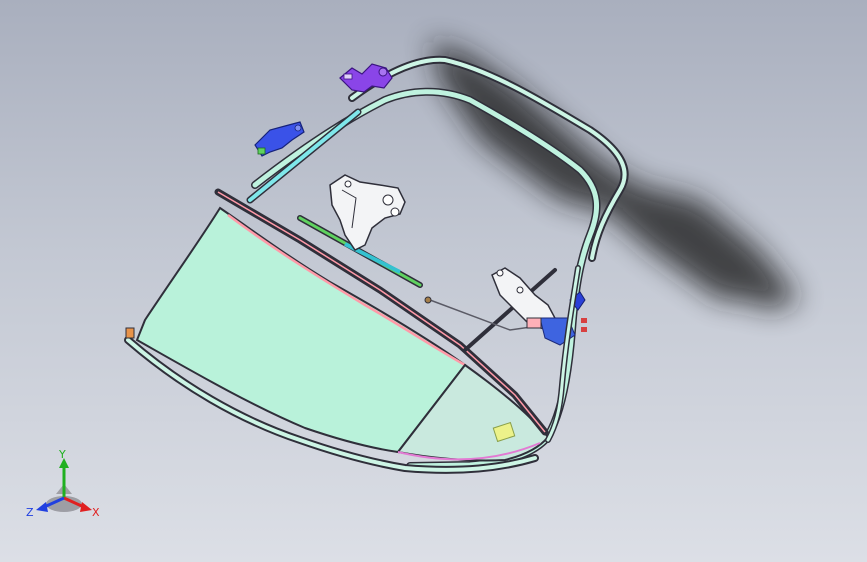  I want to click on x-axis-label: X, so click(96, 512).